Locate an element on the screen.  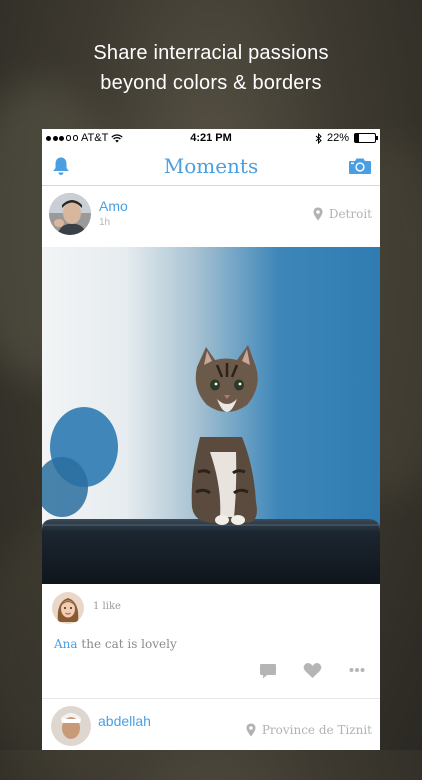
page-title: Moments is located at coordinates (211, 166).